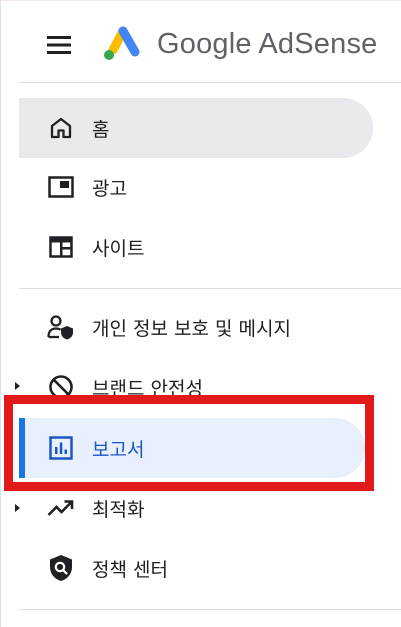  What do you see at coordinates (147, 388) in the screenshot?
I see `nav-item-label: 브랜드 안전성` at bounding box center [147, 388].